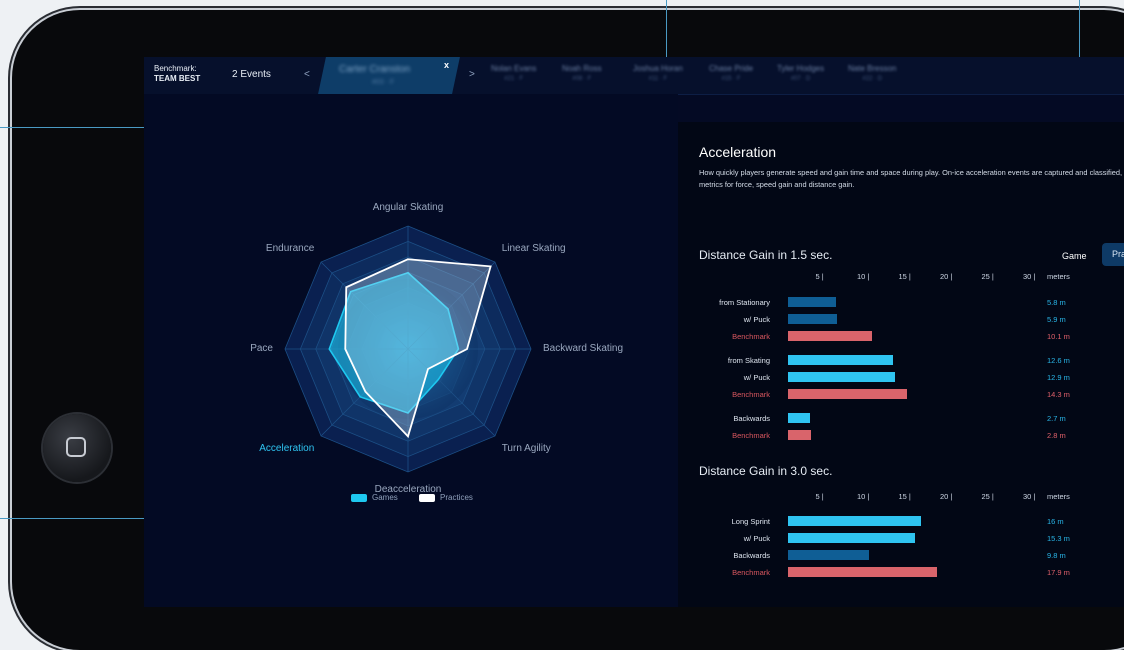  I want to click on benchmark-label: Benchmark:, so click(175, 68).